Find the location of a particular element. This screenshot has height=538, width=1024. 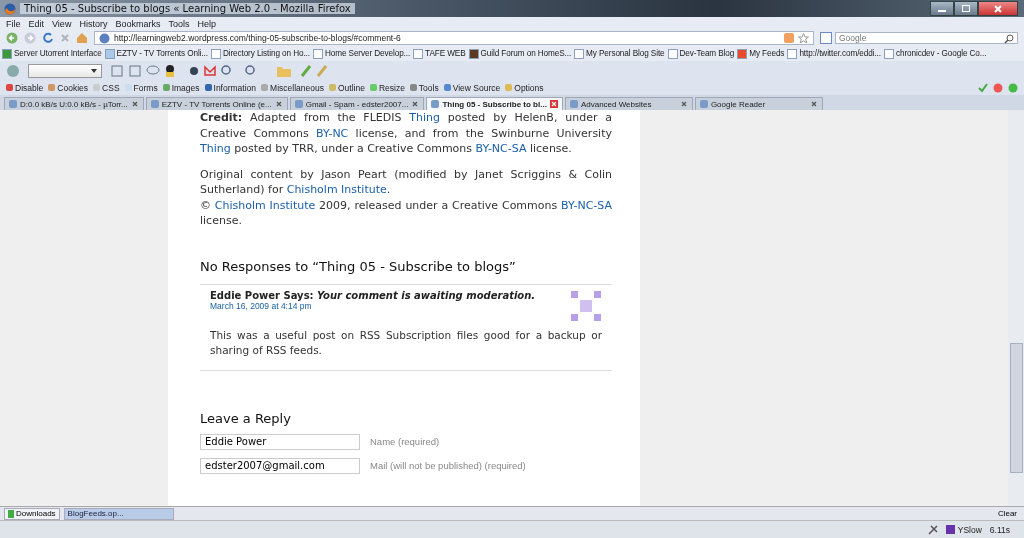

search-field: Google is located at coordinates (926, 38).